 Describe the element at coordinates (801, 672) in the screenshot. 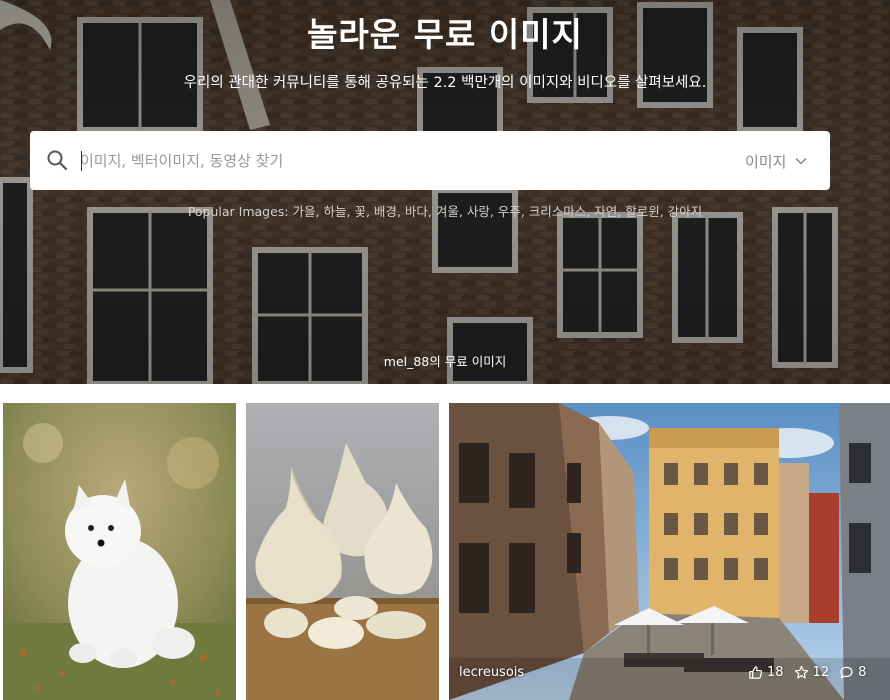

I see `star-icon` at that location.